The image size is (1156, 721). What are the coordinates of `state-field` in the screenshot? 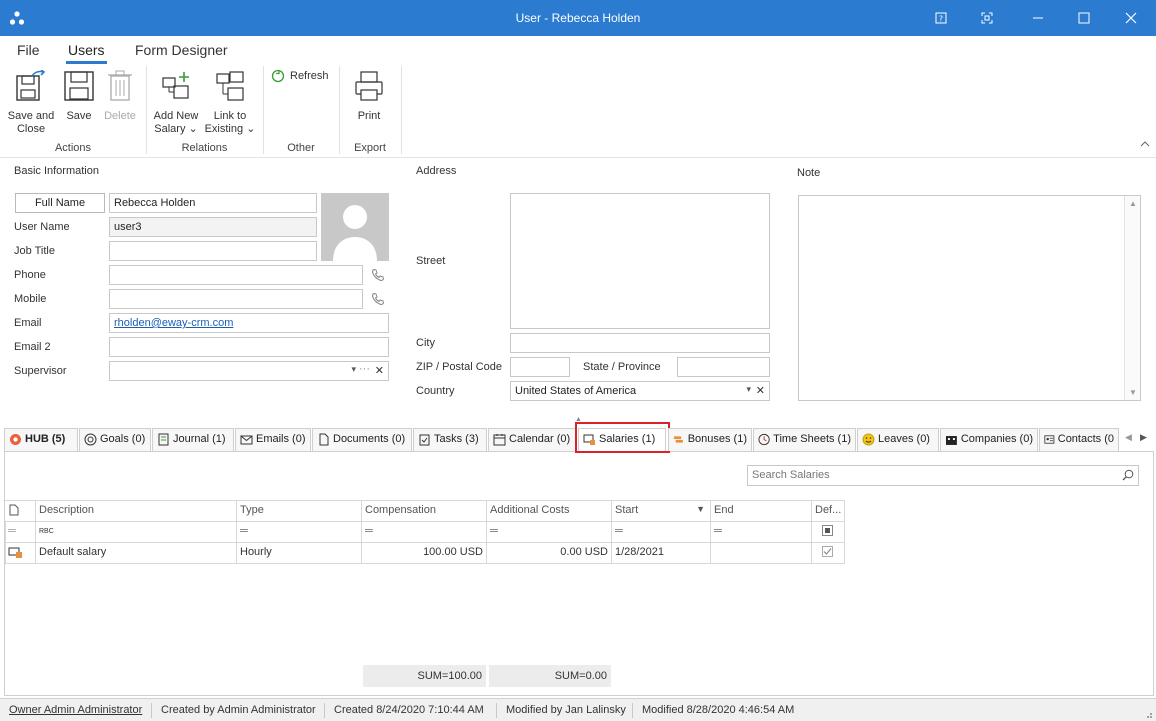 It's located at (723, 367).